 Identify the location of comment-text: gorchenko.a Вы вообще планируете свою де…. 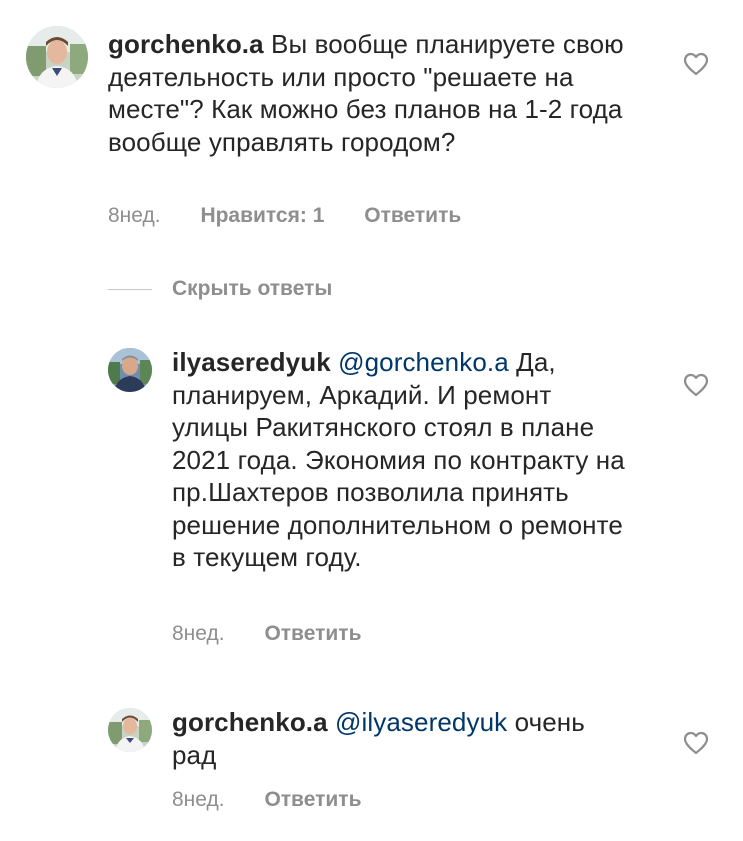
(368, 93).